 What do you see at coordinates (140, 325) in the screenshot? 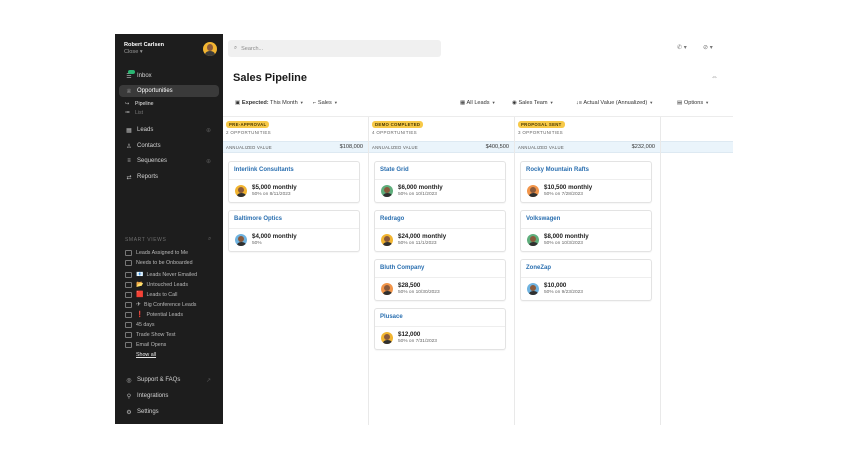
I see `smart-view-item: 45 days` at bounding box center [140, 325].